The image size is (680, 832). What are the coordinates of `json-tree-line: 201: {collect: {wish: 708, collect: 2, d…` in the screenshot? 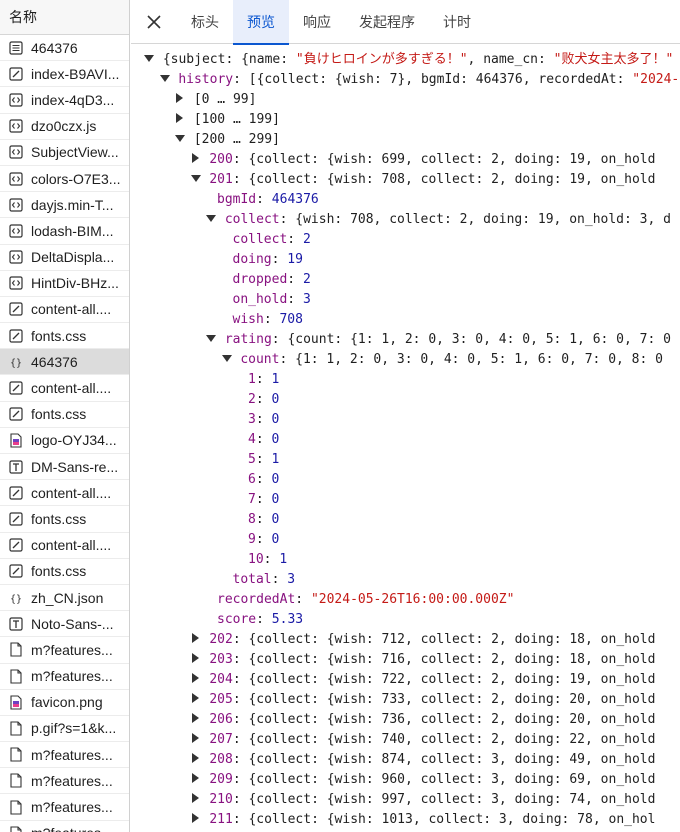 It's located at (405, 180).